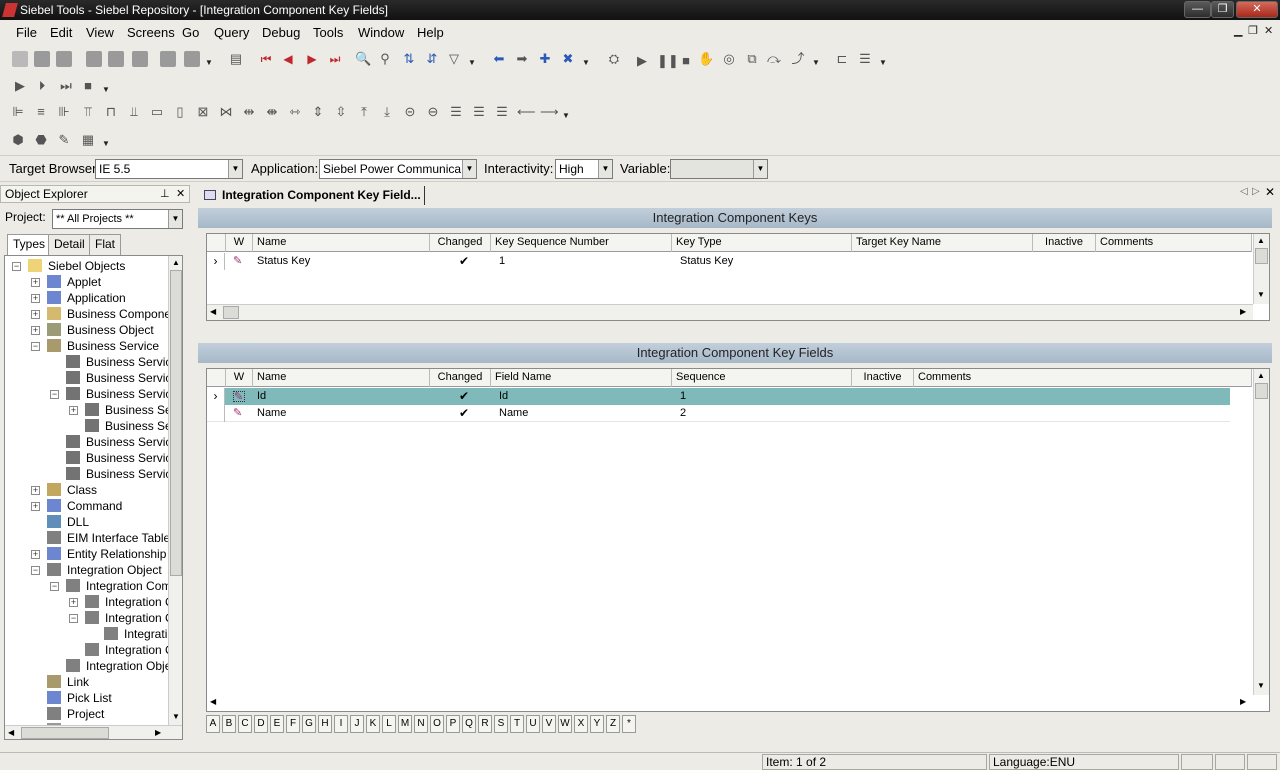  Describe the element at coordinates (642, 61) in the screenshot. I see `run-icon: ▶` at that location.